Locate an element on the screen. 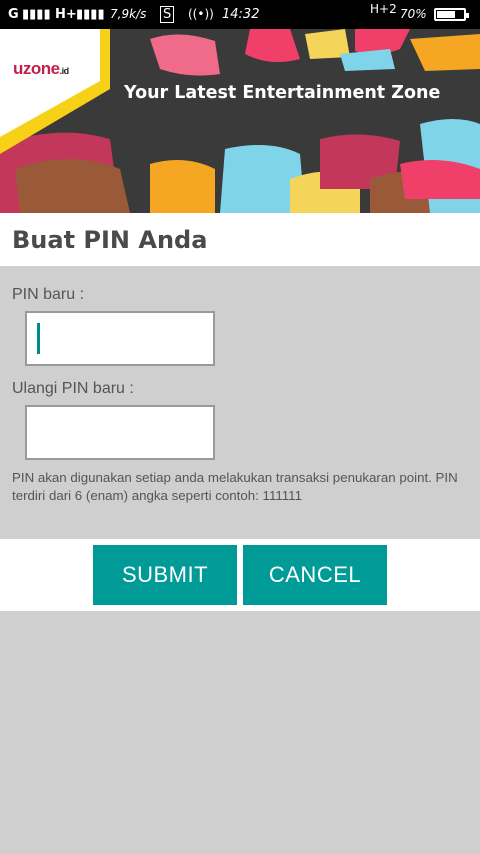 The image size is (480, 854). repeat-pin-input is located at coordinates (120, 432).